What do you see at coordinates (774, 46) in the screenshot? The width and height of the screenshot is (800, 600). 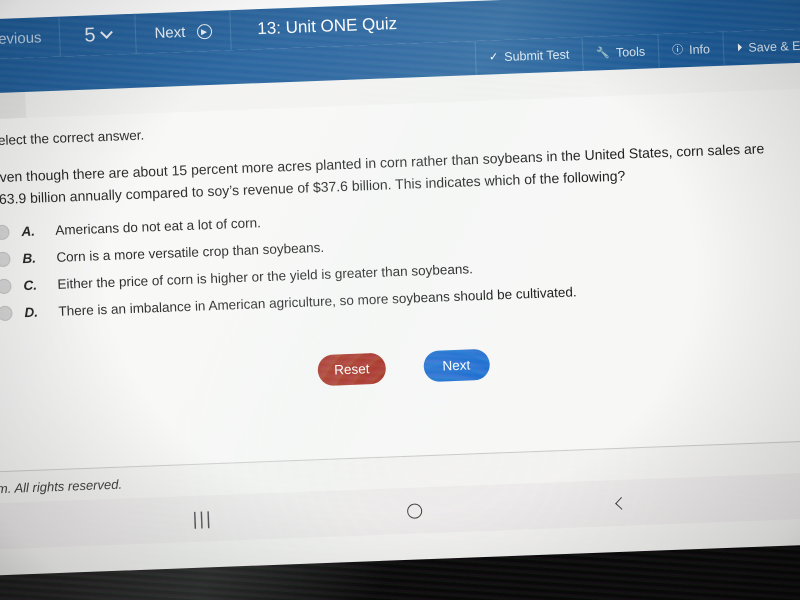 I see `save-and-exit-label: Save & Exit` at bounding box center [774, 46].